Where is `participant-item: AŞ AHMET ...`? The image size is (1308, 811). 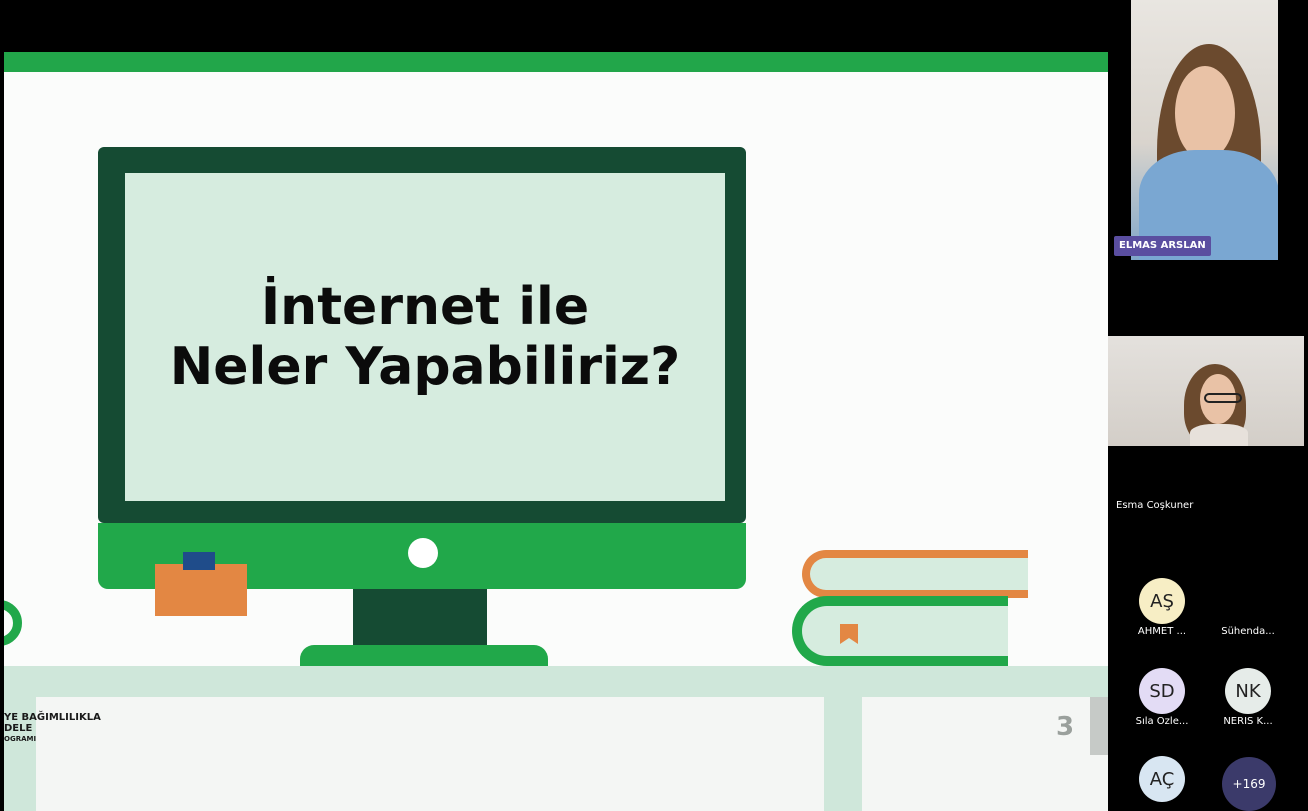 participant-item: AŞ AHMET ... is located at coordinates (1162, 607).